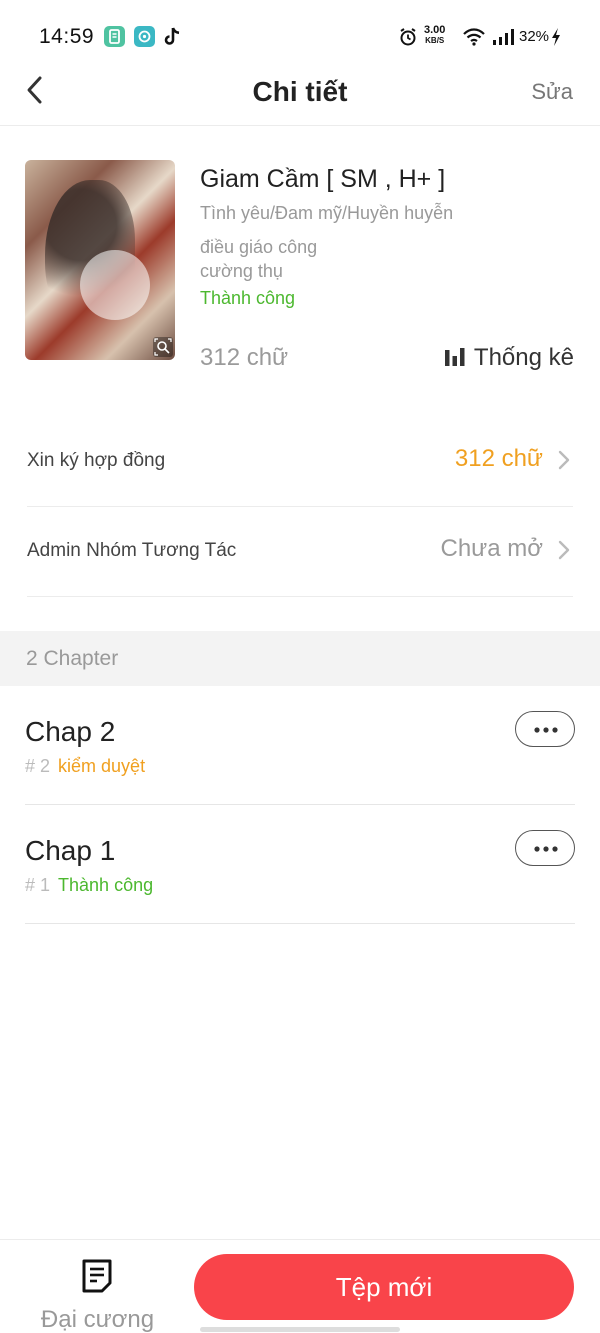 This screenshot has height=1333, width=600. I want to click on document-list-icon, so click(97, 1278).